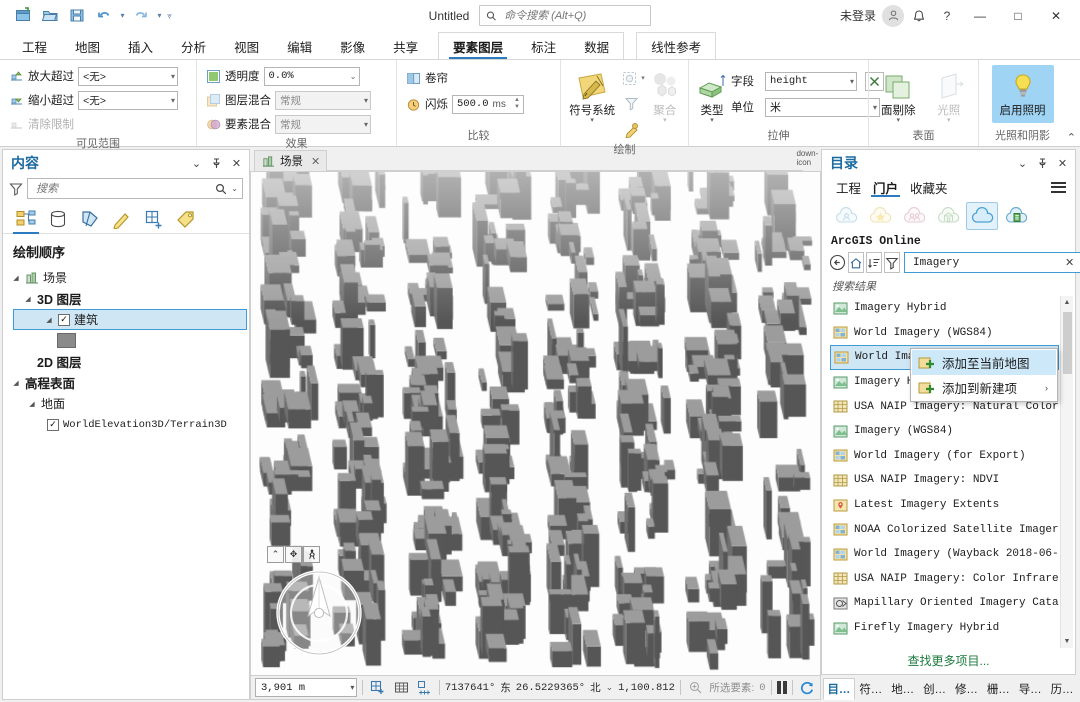 This screenshot has width=1080, height=702. What do you see at coordinates (980, 16) in the screenshot?
I see `minimize-button: —` at bounding box center [980, 16].